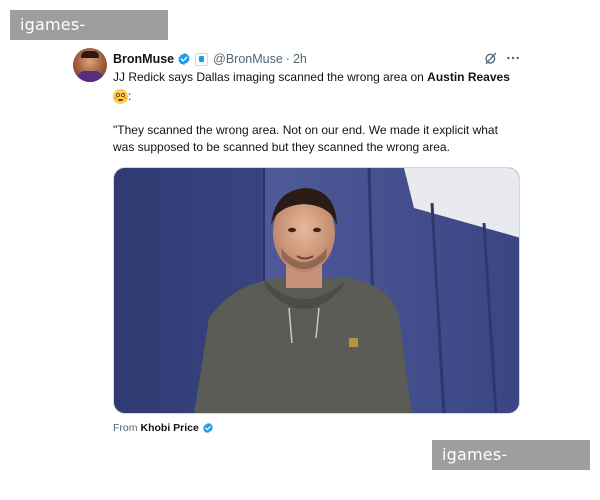 The image size is (600, 500). Describe the element at coordinates (468, 77) in the screenshot. I see `tweet-text-bold-name: Austin Reaves` at that location.